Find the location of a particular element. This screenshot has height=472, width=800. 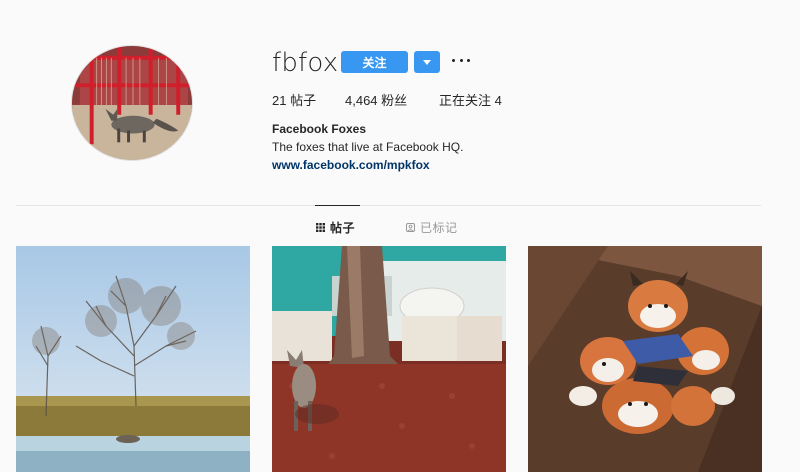

post-image-fox-tree is located at coordinates (389, 359).